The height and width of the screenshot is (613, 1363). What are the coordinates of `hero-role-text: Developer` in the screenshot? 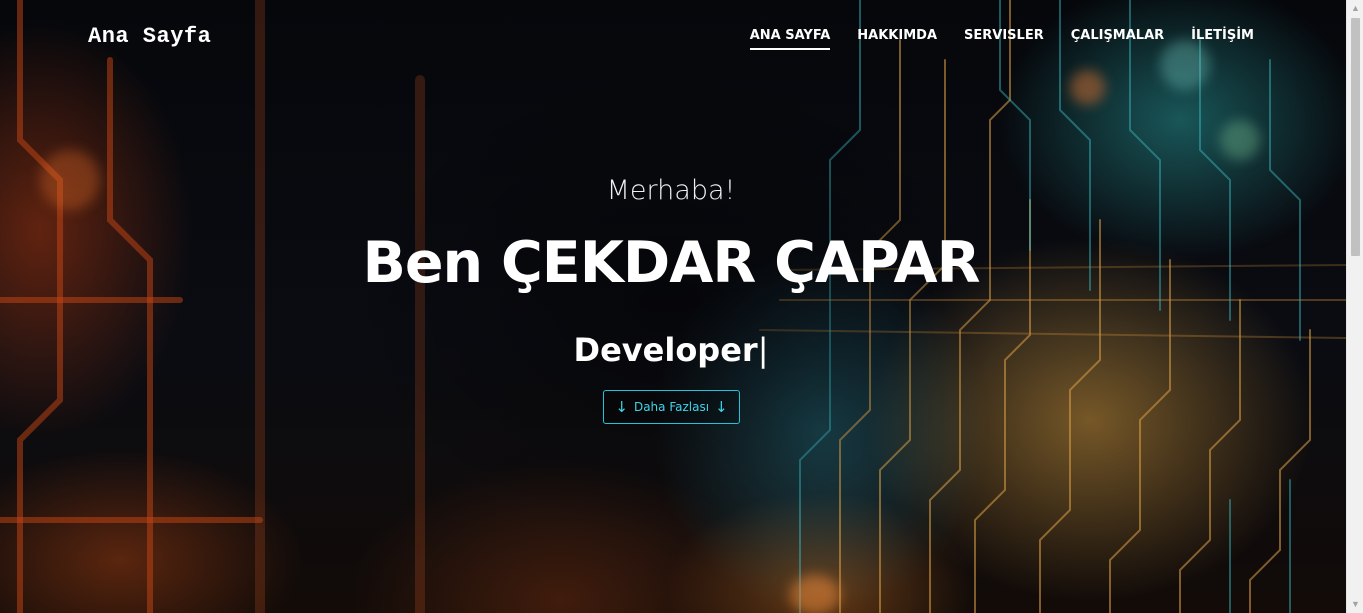 It's located at (665, 350).